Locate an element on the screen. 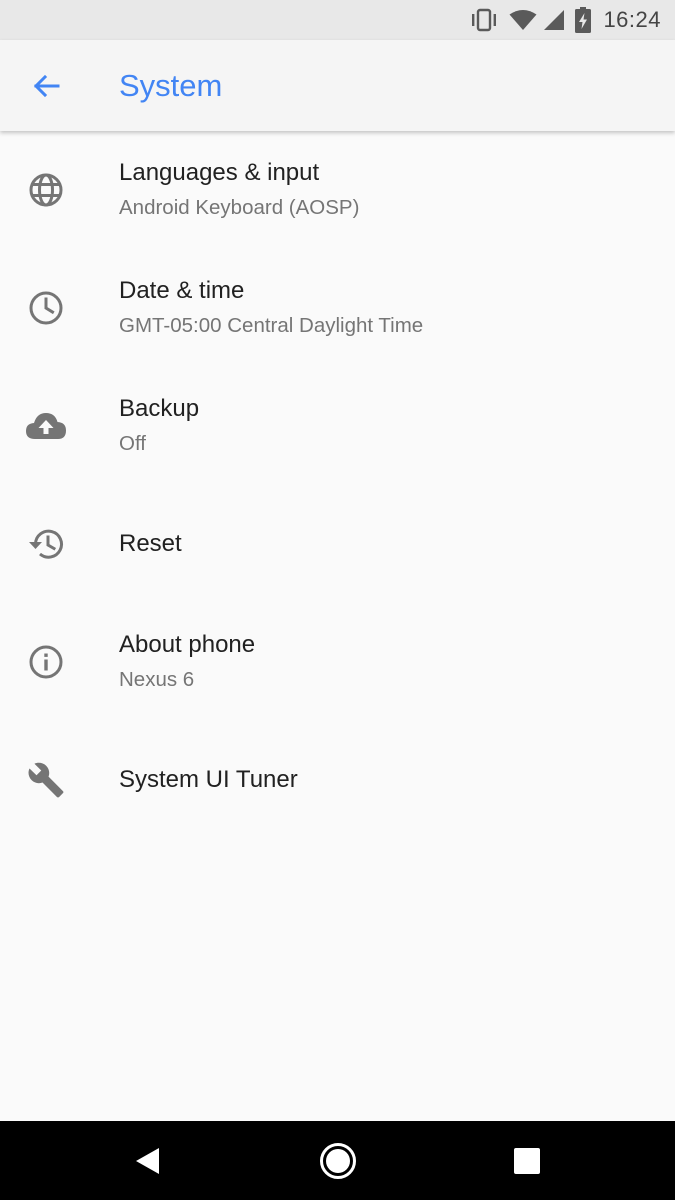  nav-back-icon is located at coordinates (147, 1160).